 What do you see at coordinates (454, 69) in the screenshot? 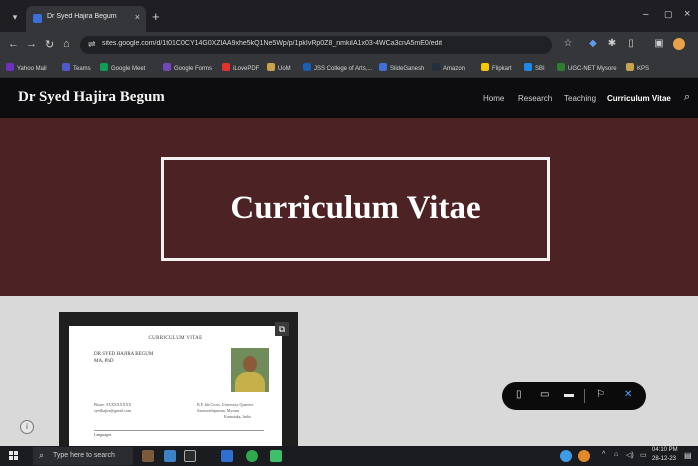
I see `bookmark-label: Amazon` at bounding box center [454, 69].